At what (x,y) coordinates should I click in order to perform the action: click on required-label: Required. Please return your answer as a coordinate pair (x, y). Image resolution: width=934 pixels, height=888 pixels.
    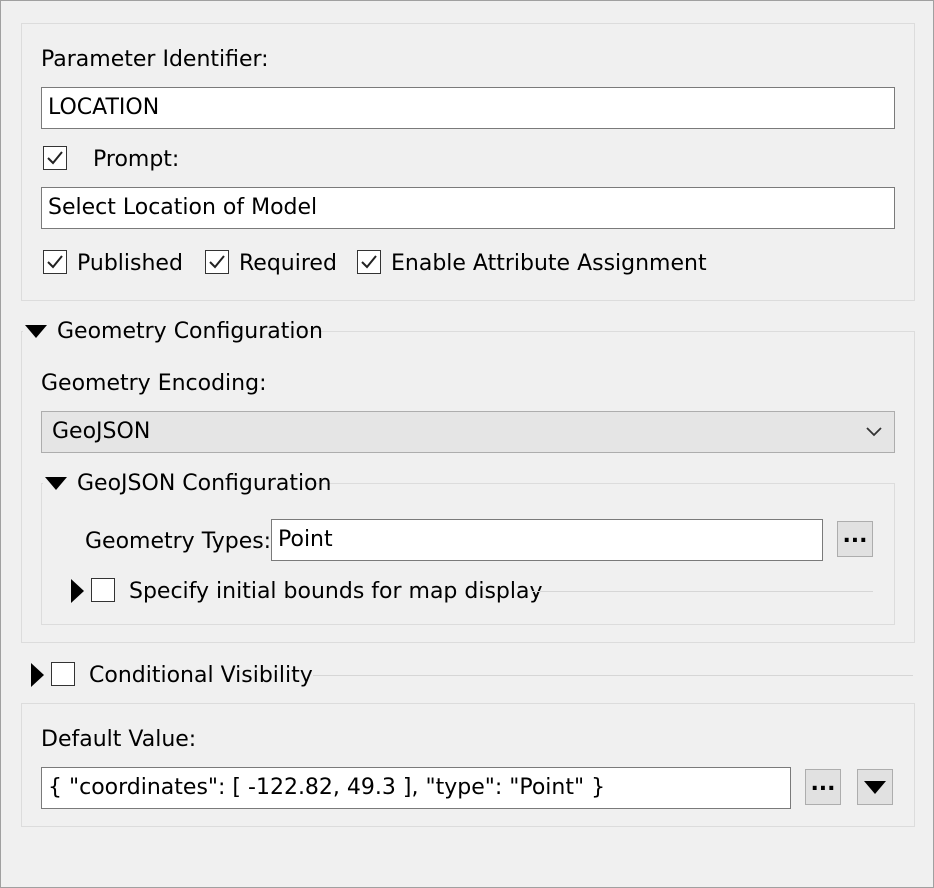
    Looking at the image, I should click on (288, 263).